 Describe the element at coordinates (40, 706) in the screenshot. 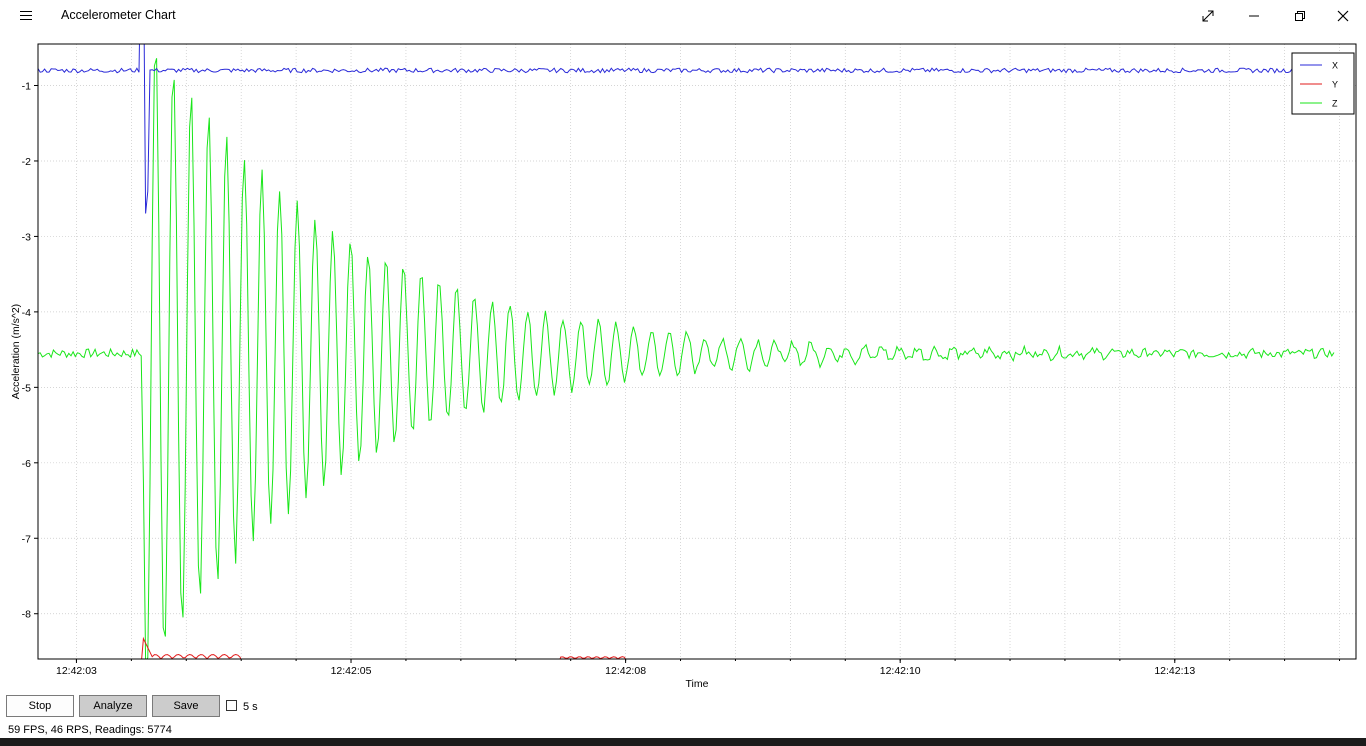

I see `stop-button: Stop` at that location.